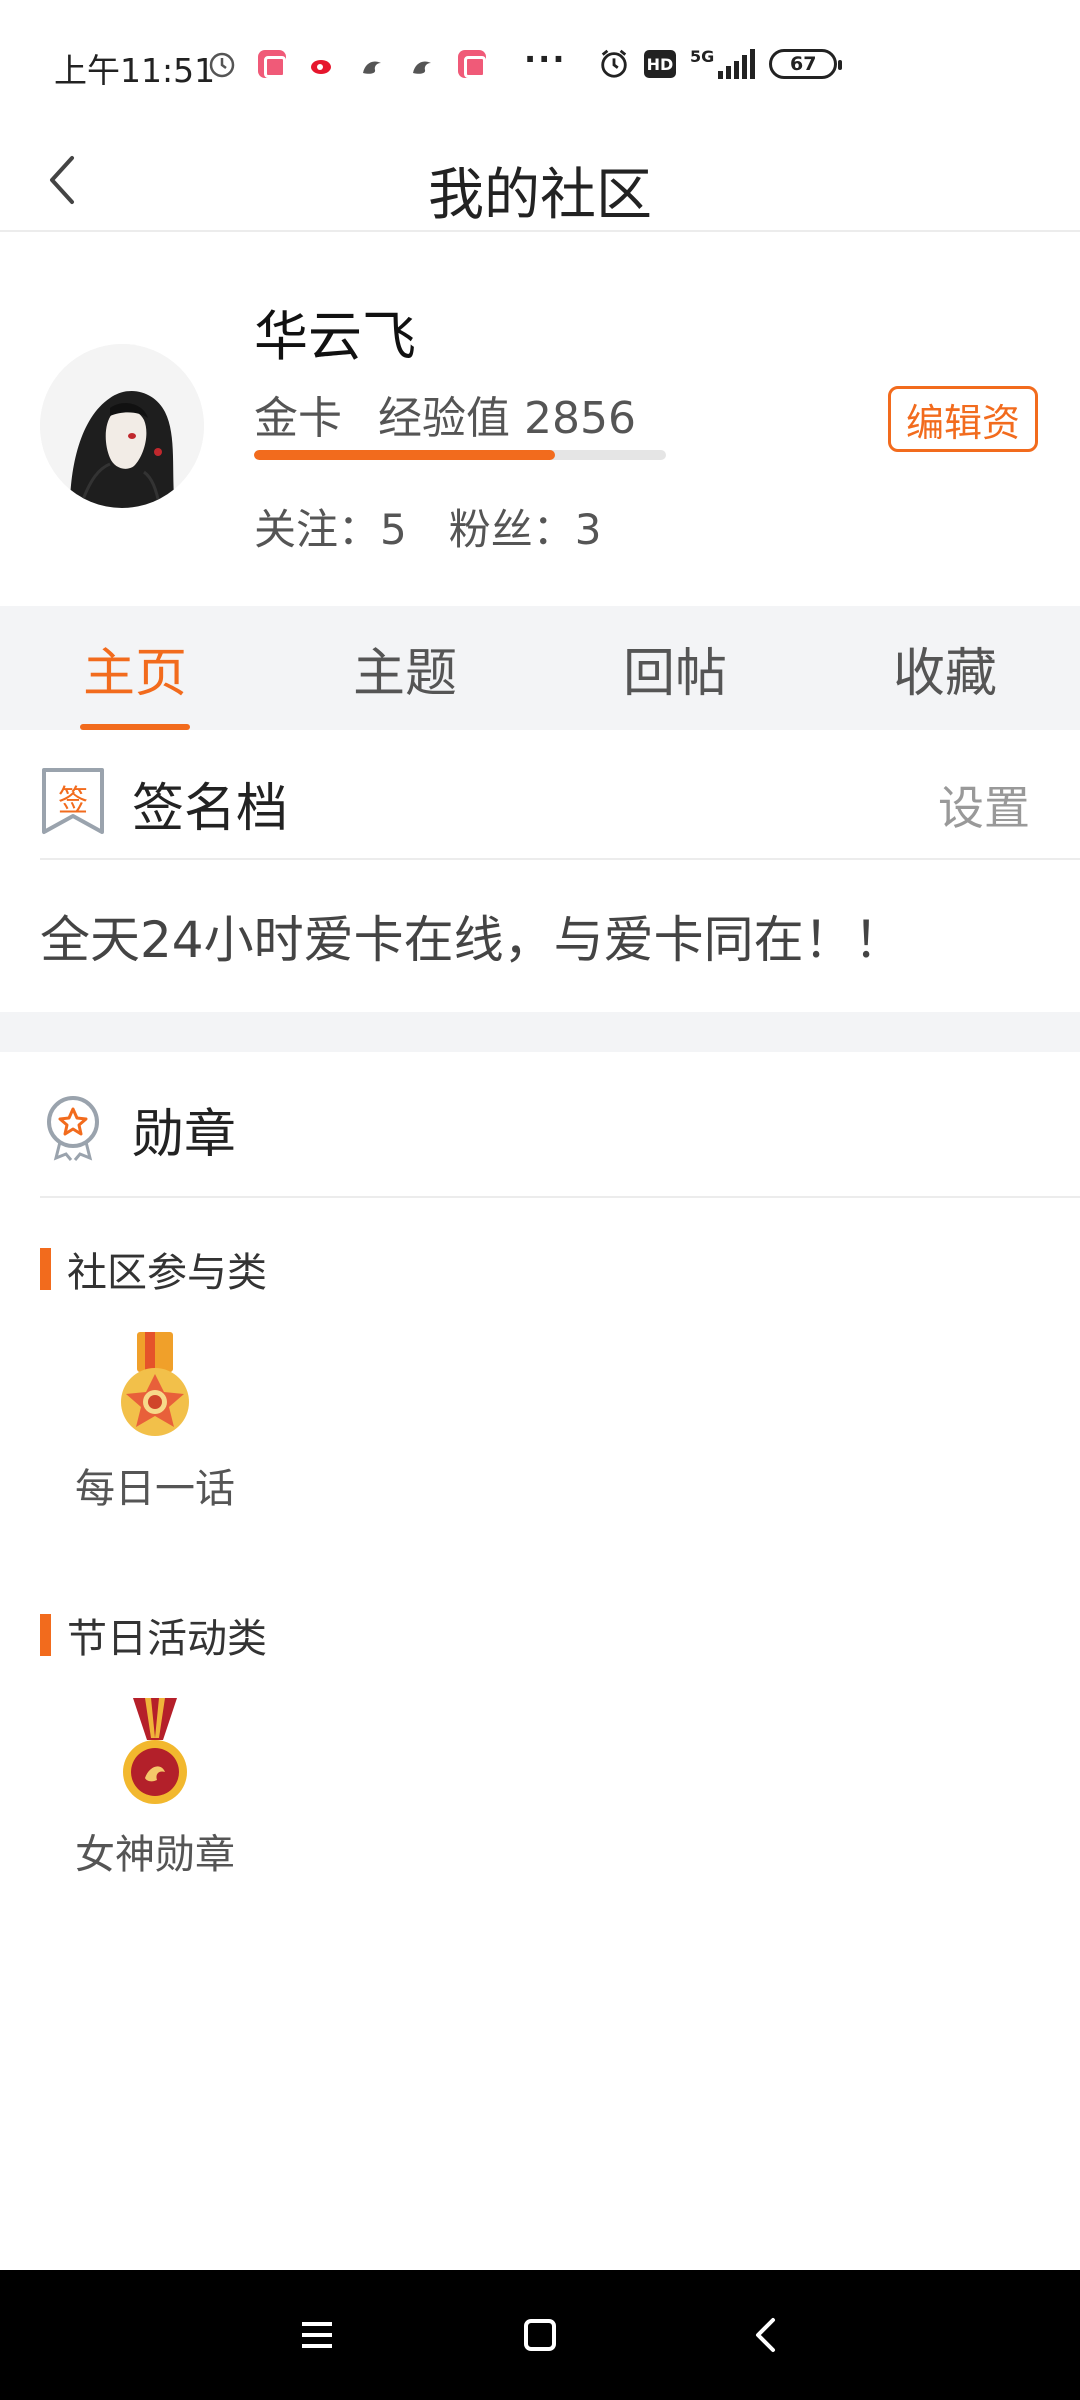  I want to click on badges-title: 勋章, so click(184, 1135).